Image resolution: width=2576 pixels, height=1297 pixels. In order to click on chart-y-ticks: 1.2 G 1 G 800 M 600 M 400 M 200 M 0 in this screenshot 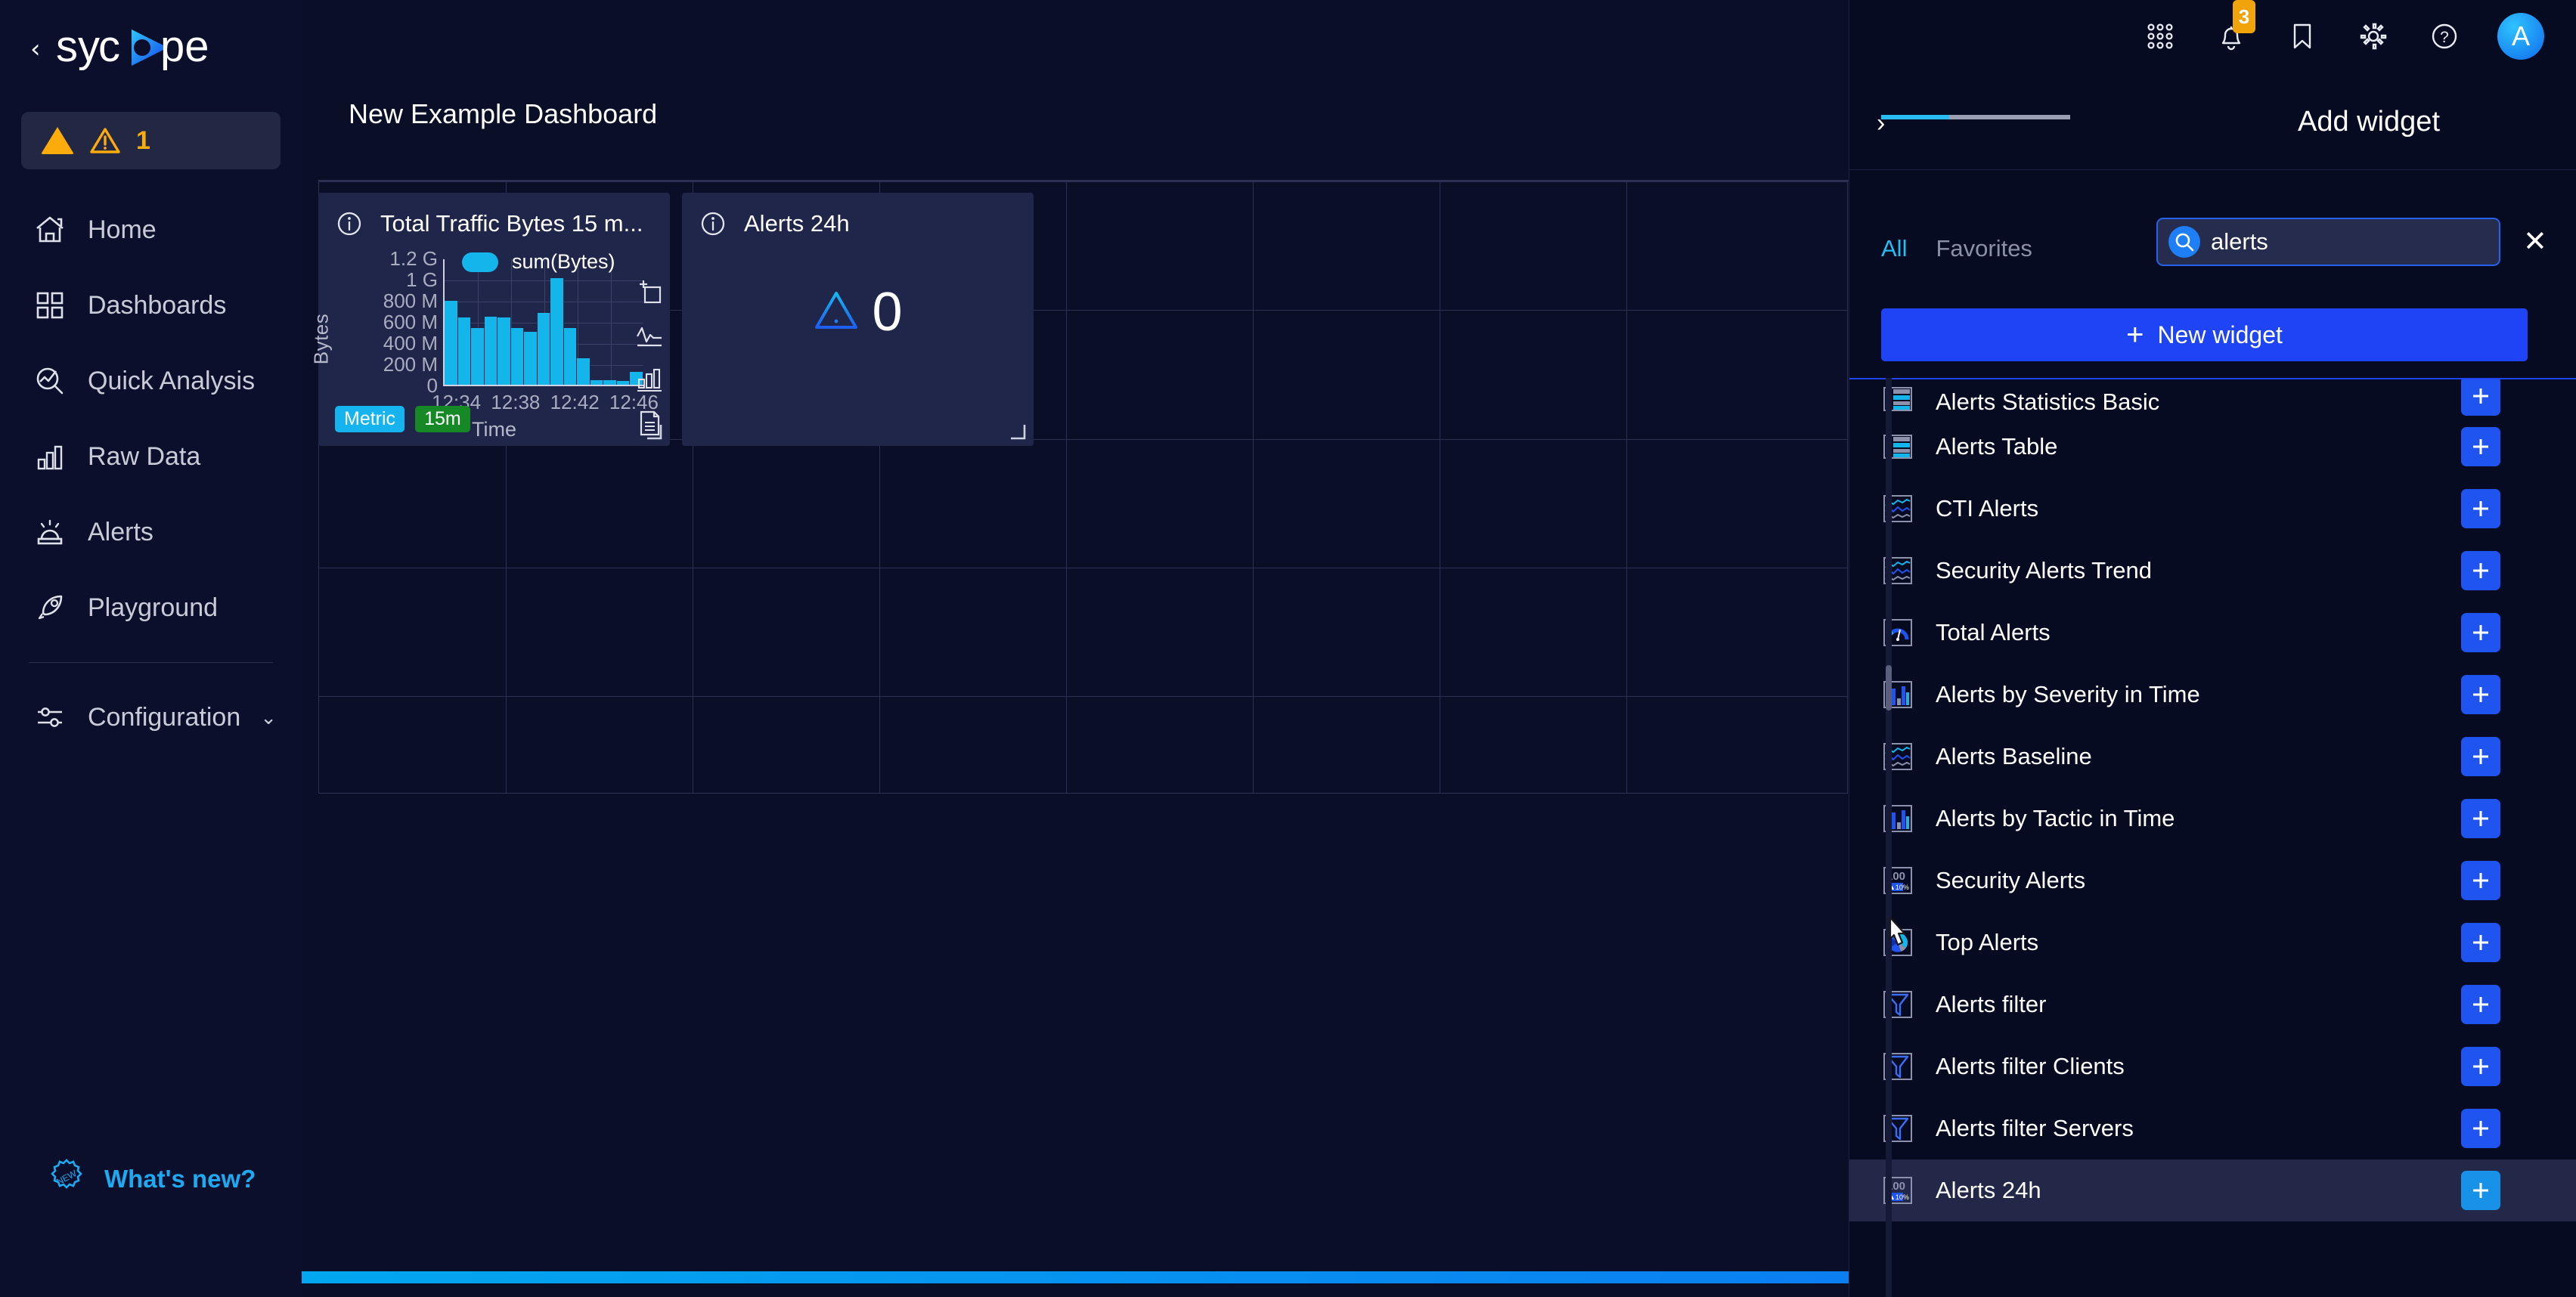, I will do `click(392, 320)`.